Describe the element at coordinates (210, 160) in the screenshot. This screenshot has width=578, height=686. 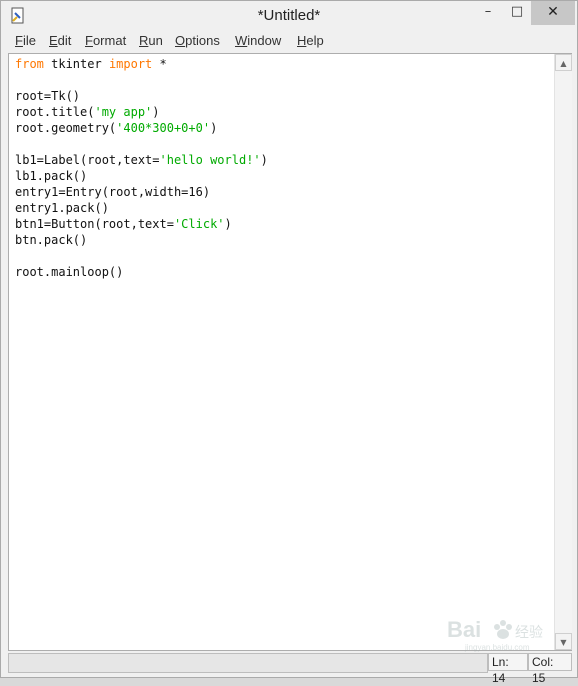
I see `string-token: 'hello world!'` at that location.